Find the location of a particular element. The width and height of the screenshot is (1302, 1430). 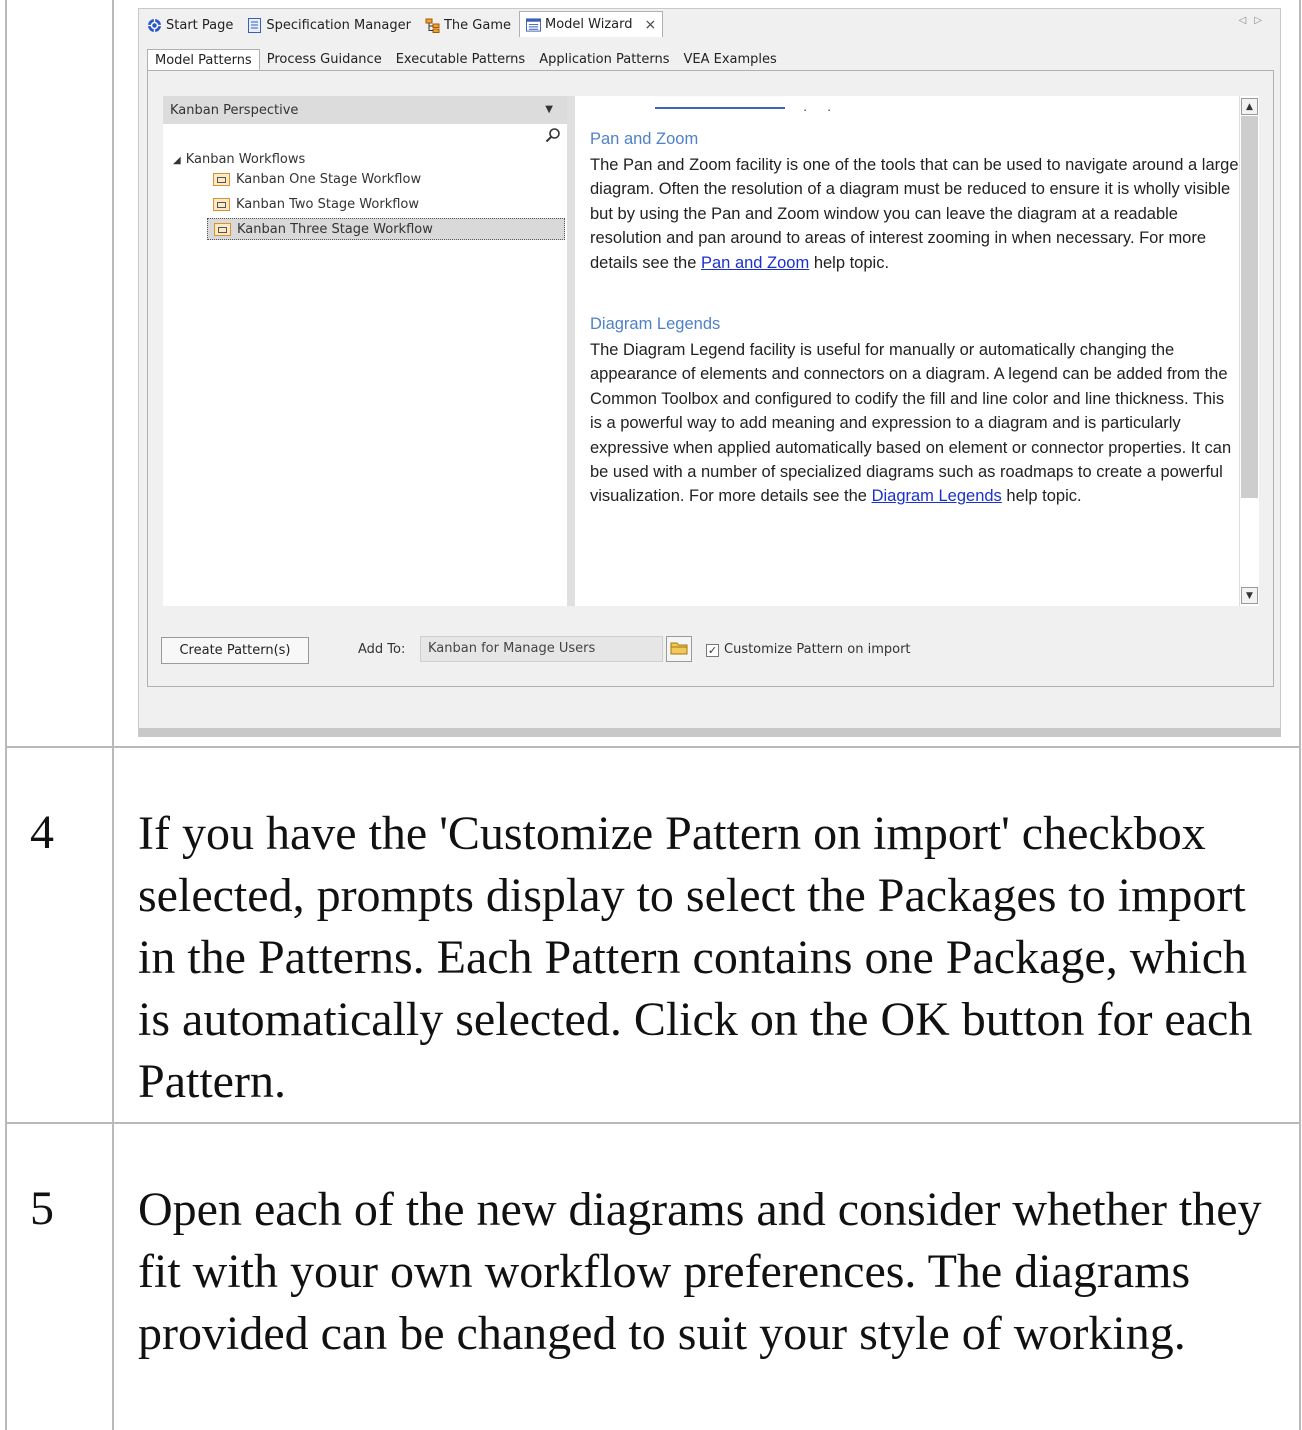

tab-label: Start Page is located at coordinates (200, 25).